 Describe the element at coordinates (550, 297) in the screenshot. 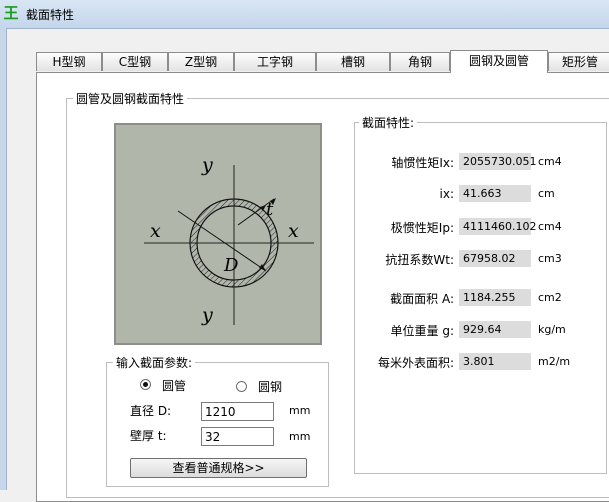

I see `prop-area-unit: cm2` at that location.